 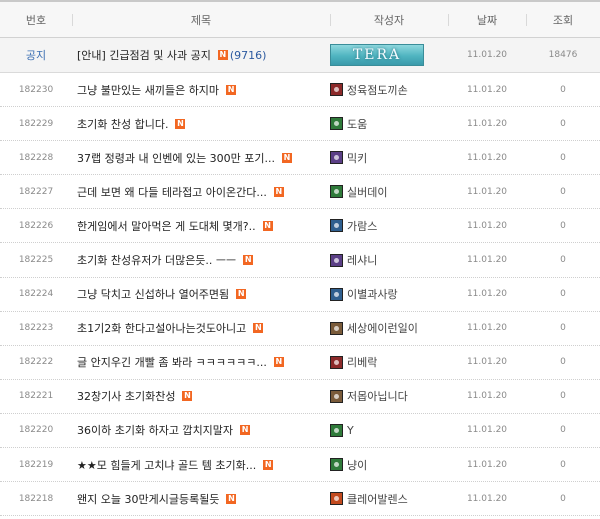 What do you see at coordinates (357, 465) in the screenshot?
I see `post-author-link: 냥이` at bounding box center [357, 465].